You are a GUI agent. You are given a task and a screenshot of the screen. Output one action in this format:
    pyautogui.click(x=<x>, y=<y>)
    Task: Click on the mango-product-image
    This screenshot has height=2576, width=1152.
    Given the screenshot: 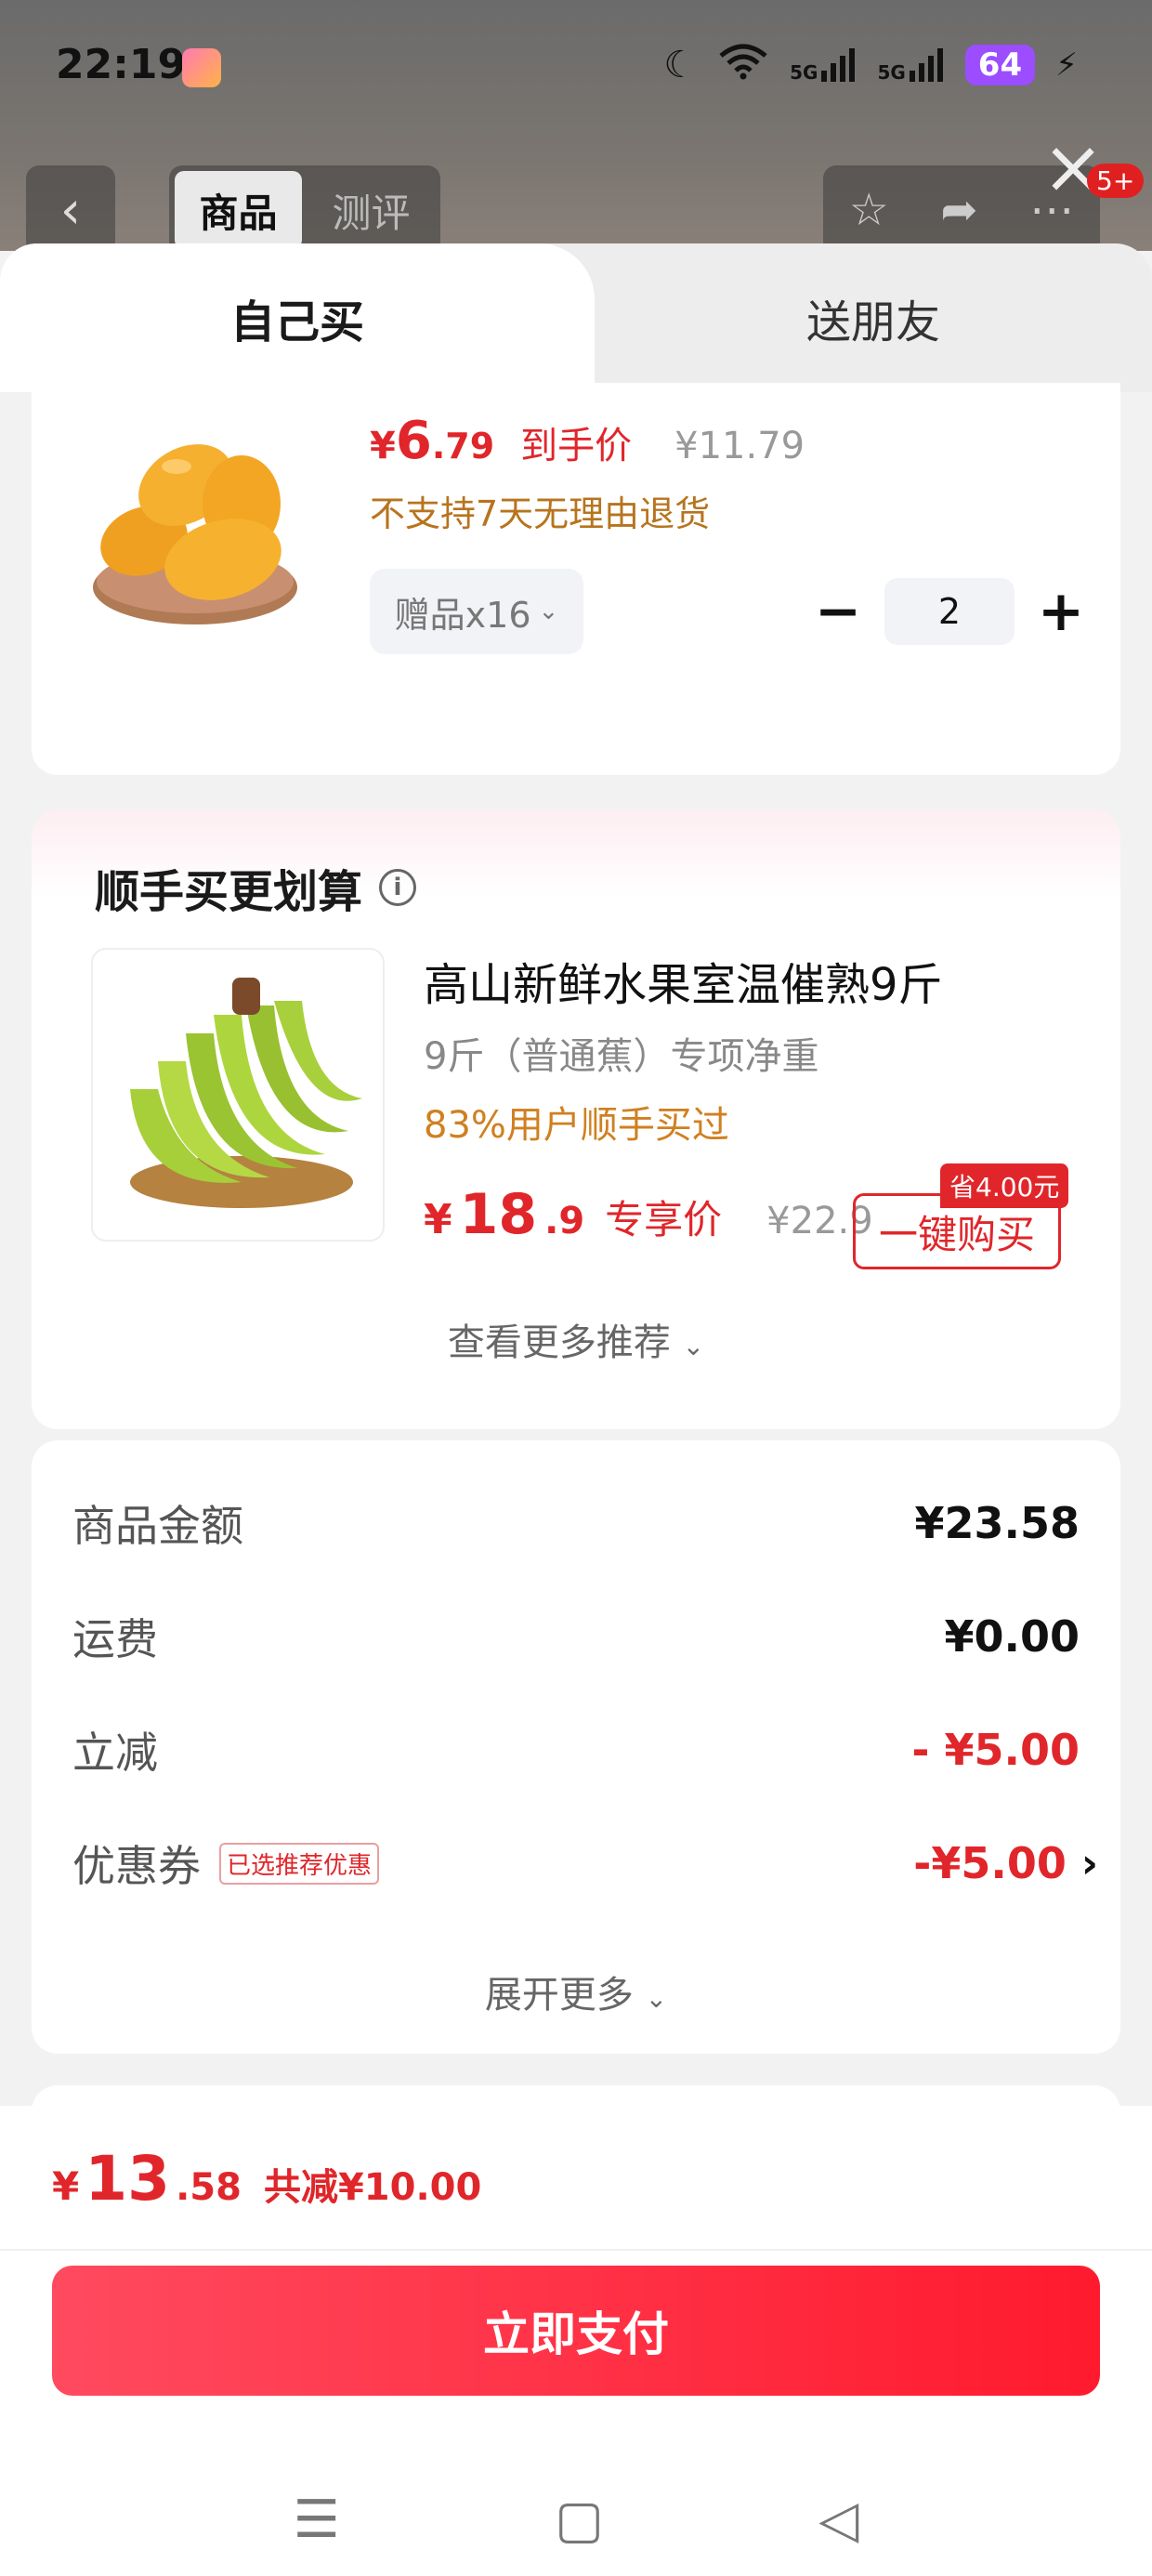 What is the action you would take?
    pyautogui.click(x=195, y=522)
    